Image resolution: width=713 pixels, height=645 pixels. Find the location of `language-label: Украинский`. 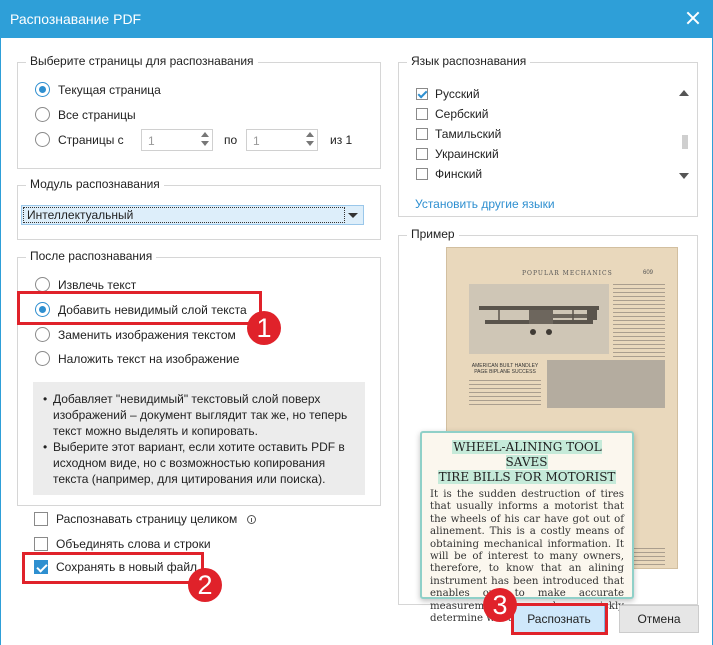

language-label: Украинский is located at coordinates (467, 154).